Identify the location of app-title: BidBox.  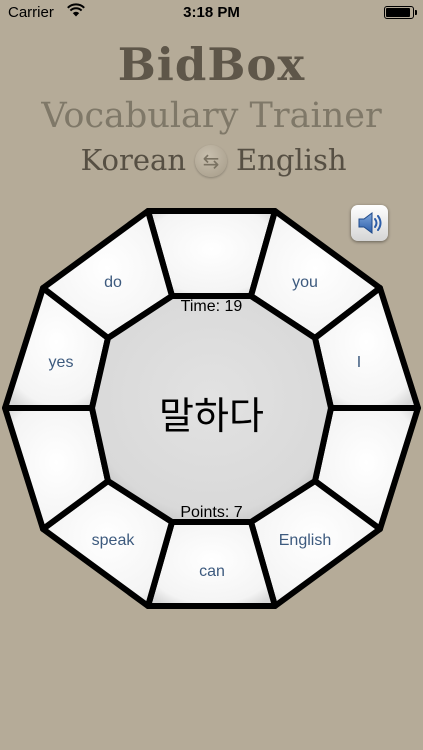
(211, 64).